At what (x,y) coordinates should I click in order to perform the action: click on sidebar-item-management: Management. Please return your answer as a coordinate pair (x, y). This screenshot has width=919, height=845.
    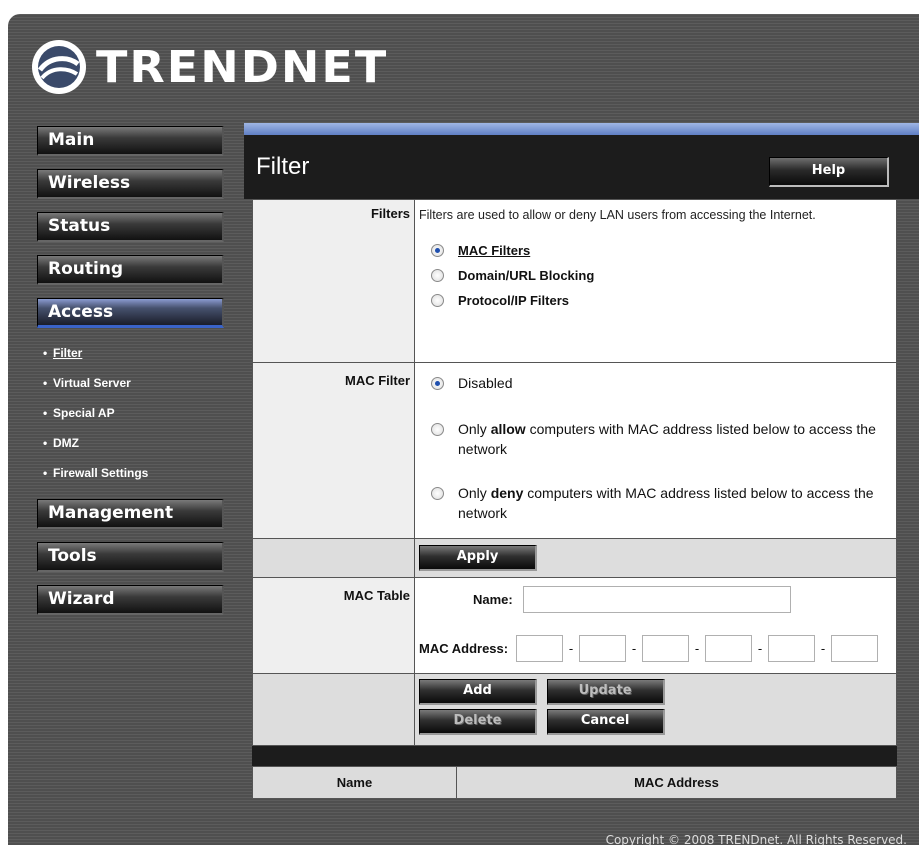
    Looking at the image, I should click on (130, 514).